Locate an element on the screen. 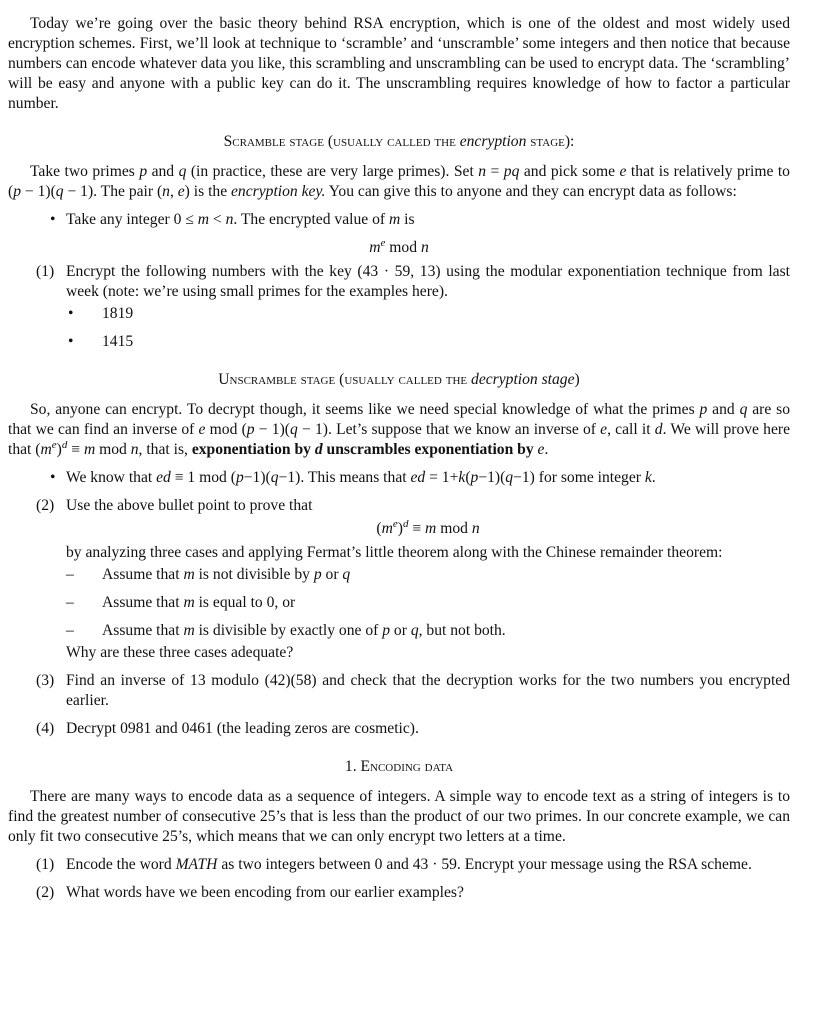  text-run: is equal to 0, or is located at coordinates (245, 602).